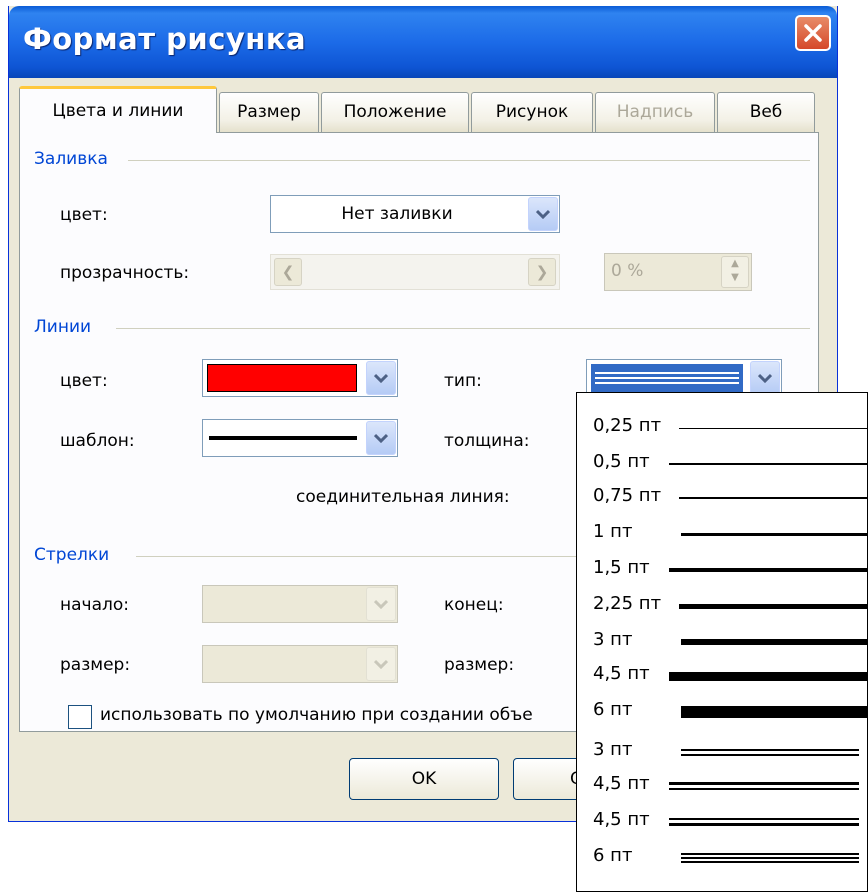 The width and height of the screenshot is (868, 892). I want to click on transparency-label: прозрачность:, so click(125, 273).